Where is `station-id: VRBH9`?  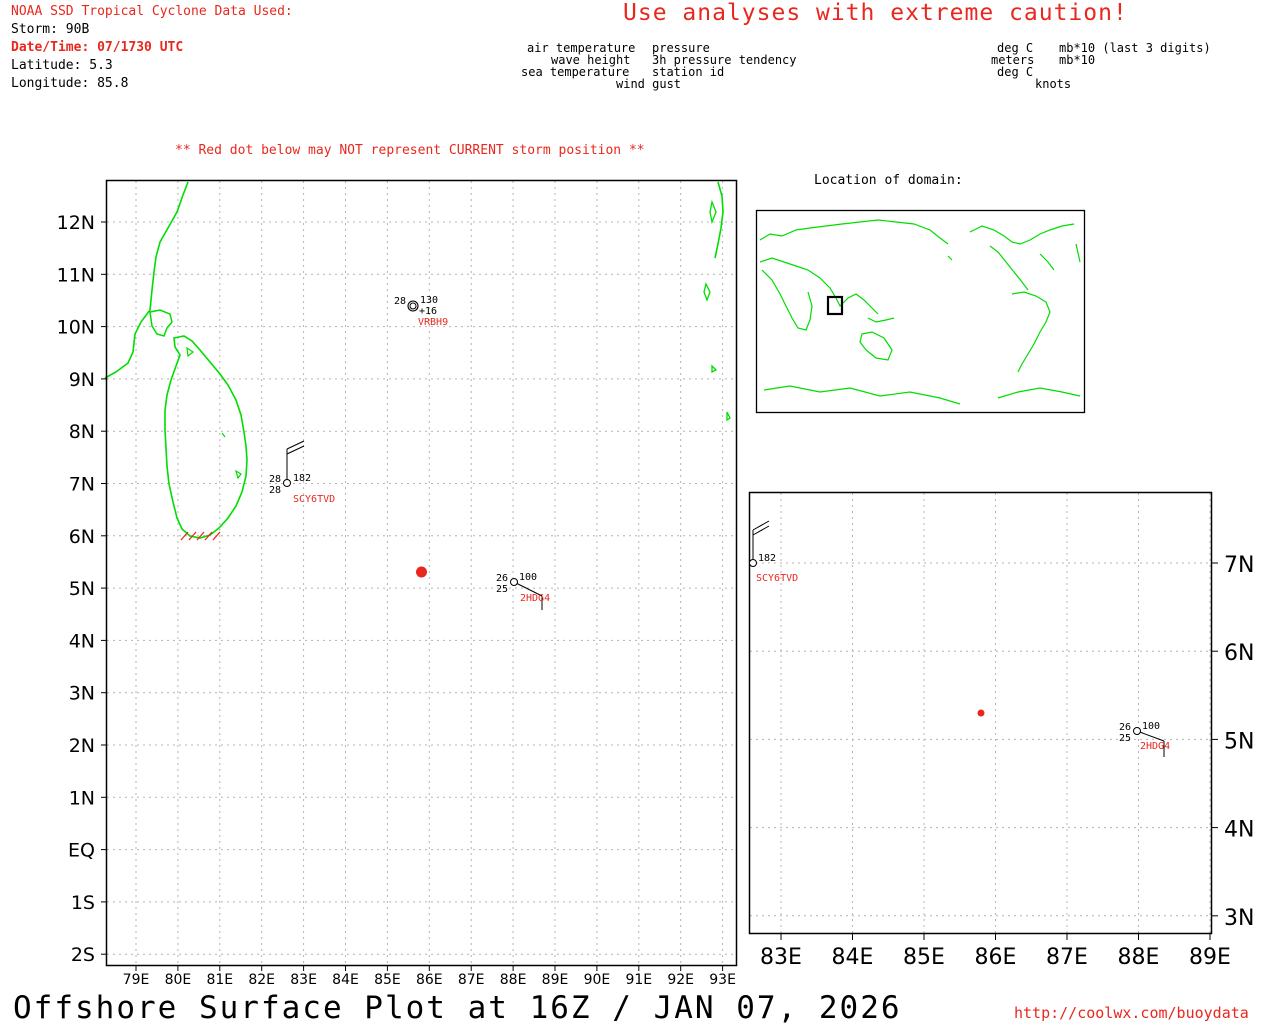 station-id: VRBH9 is located at coordinates (433, 322).